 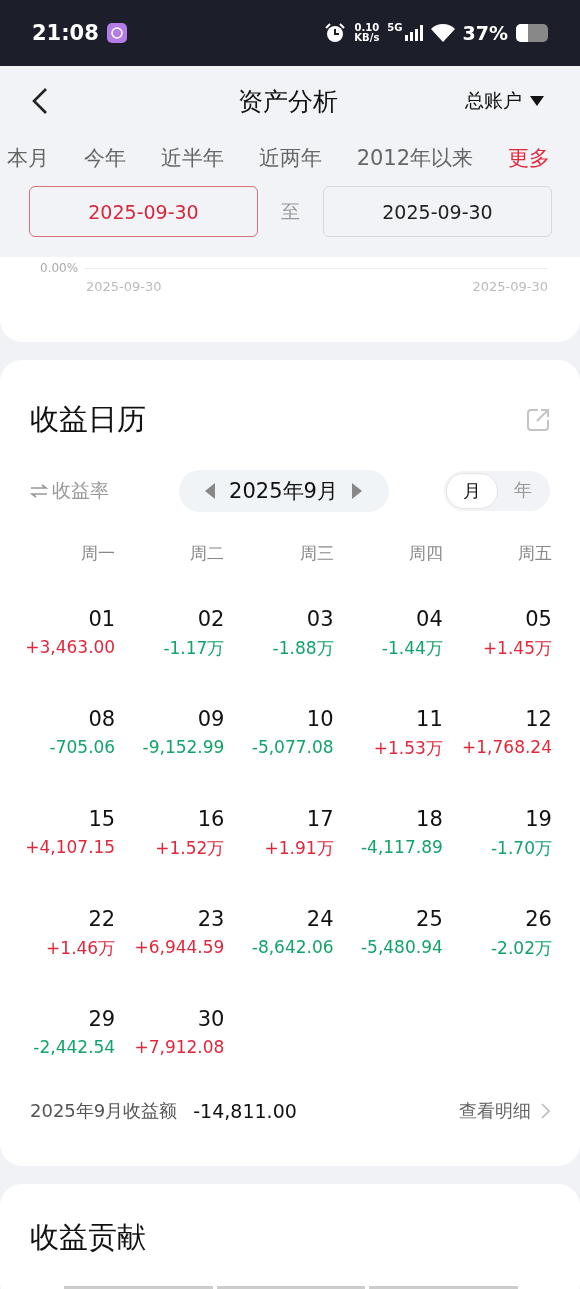 I want to click on account-selector: 总账户, so click(x=504, y=101).